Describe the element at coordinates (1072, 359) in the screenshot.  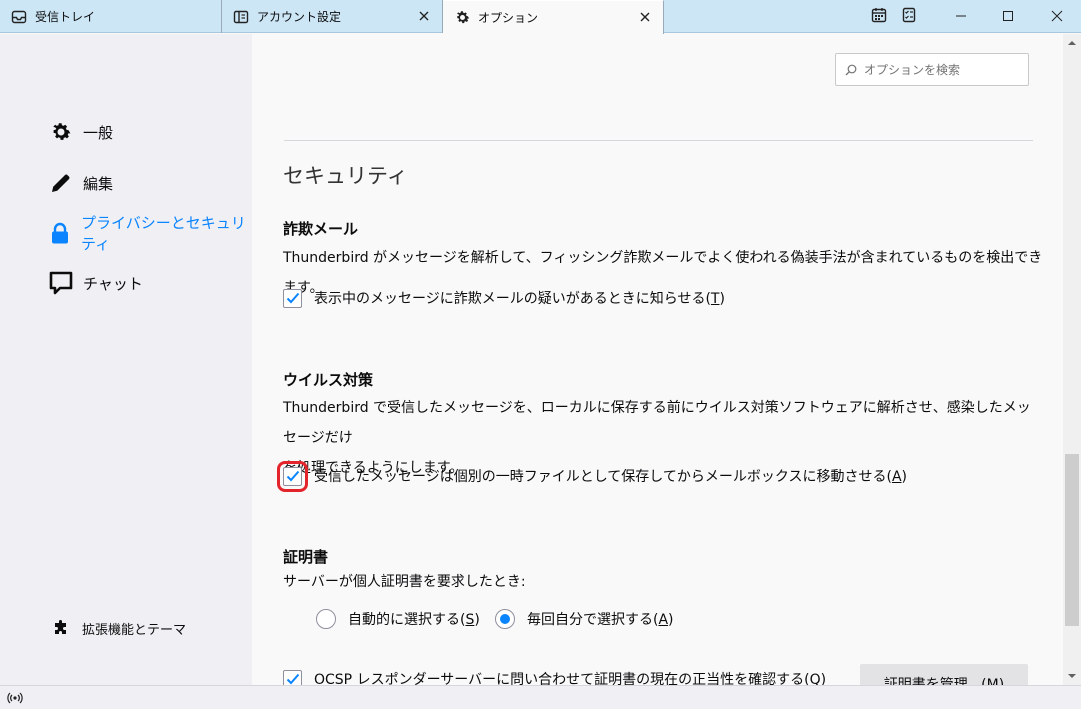
I see `vertical-scrollbar` at that location.